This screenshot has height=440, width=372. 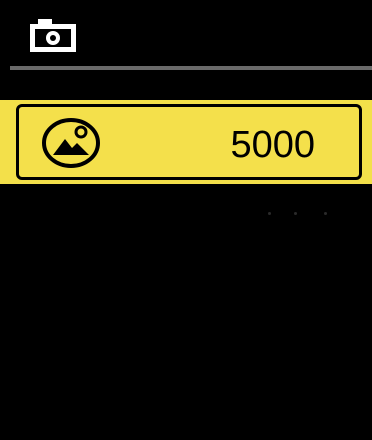 What do you see at coordinates (303, 216) in the screenshot?
I see `scroll-indicator-dots` at bounding box center [303, 216].